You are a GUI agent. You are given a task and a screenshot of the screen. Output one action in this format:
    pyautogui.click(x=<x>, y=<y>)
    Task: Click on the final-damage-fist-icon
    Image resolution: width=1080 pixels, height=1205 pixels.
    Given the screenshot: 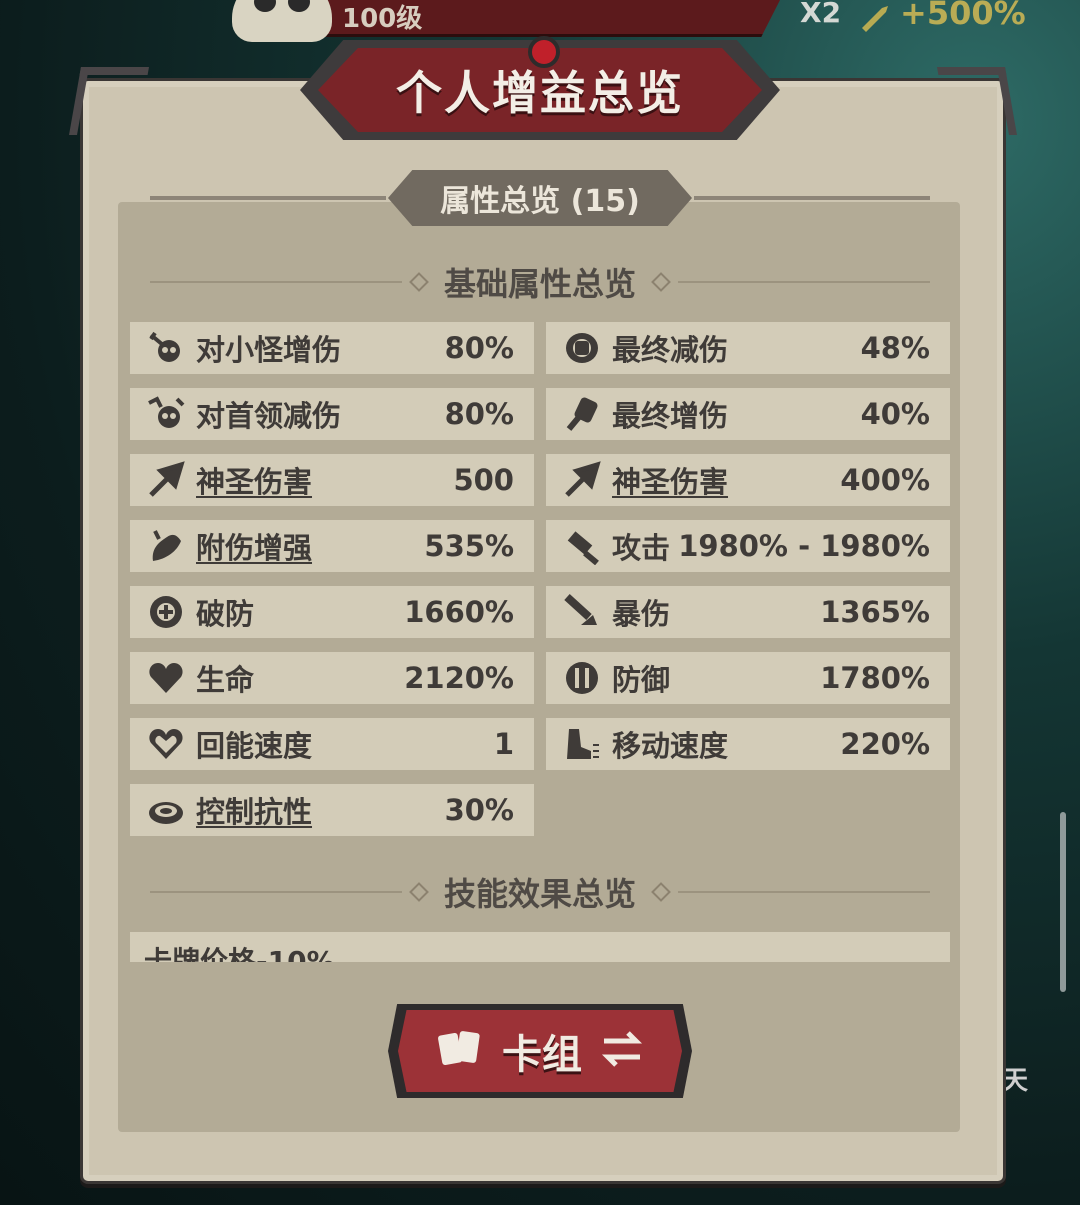 What is the action you would take?
    pyautogui.click(x=582, y=414)
    